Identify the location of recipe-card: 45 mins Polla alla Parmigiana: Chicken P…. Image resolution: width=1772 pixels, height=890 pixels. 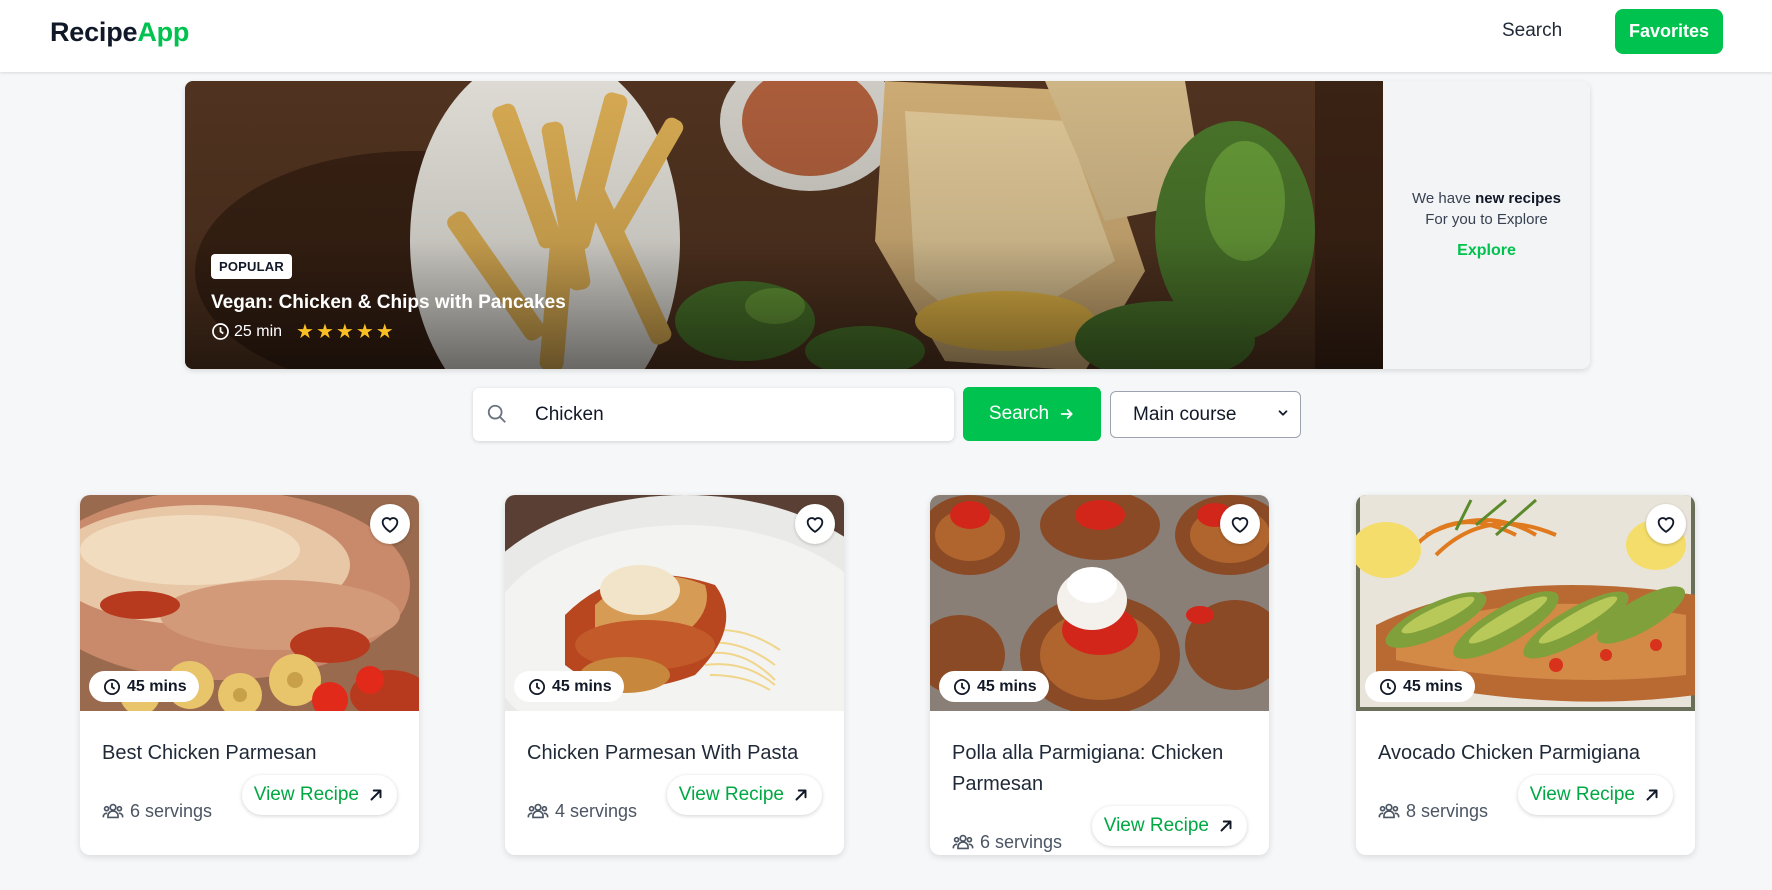
(1099, 675).